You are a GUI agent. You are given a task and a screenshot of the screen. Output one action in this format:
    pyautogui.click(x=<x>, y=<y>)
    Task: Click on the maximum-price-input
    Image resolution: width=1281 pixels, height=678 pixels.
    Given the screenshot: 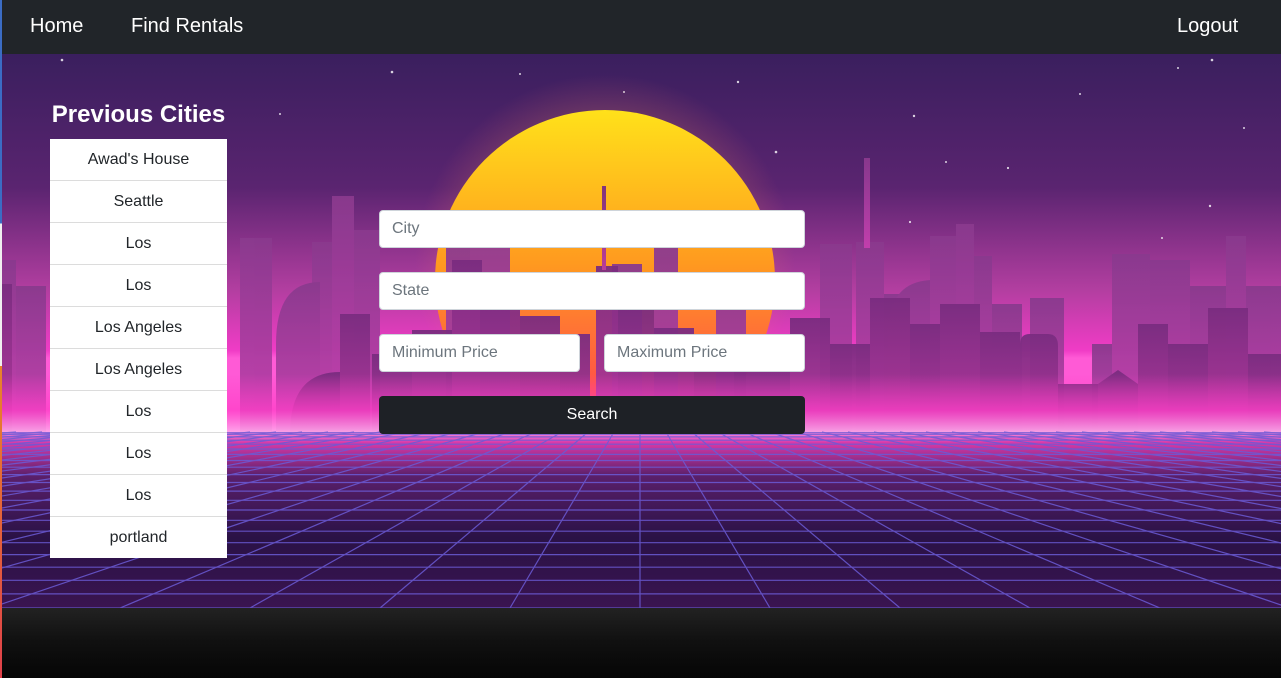 What is the action you would take?
    pyautogui.click(x=704, y=353)
    